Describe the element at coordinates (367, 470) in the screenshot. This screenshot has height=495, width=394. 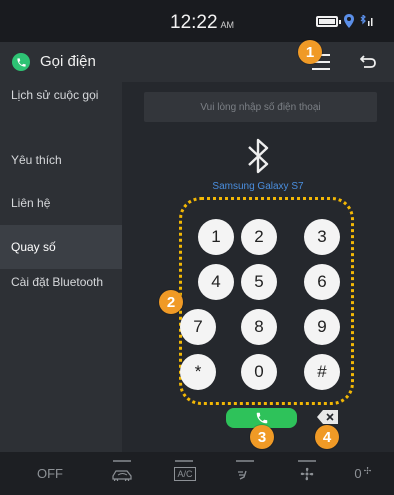
I see `fan-speed-icon` at that location.